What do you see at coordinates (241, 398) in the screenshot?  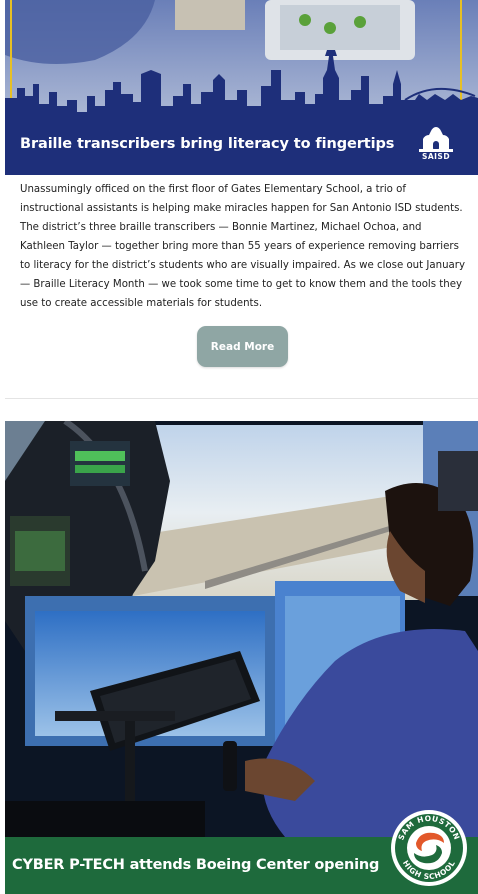 I see `story-divider` at bounding box center [241, 398].